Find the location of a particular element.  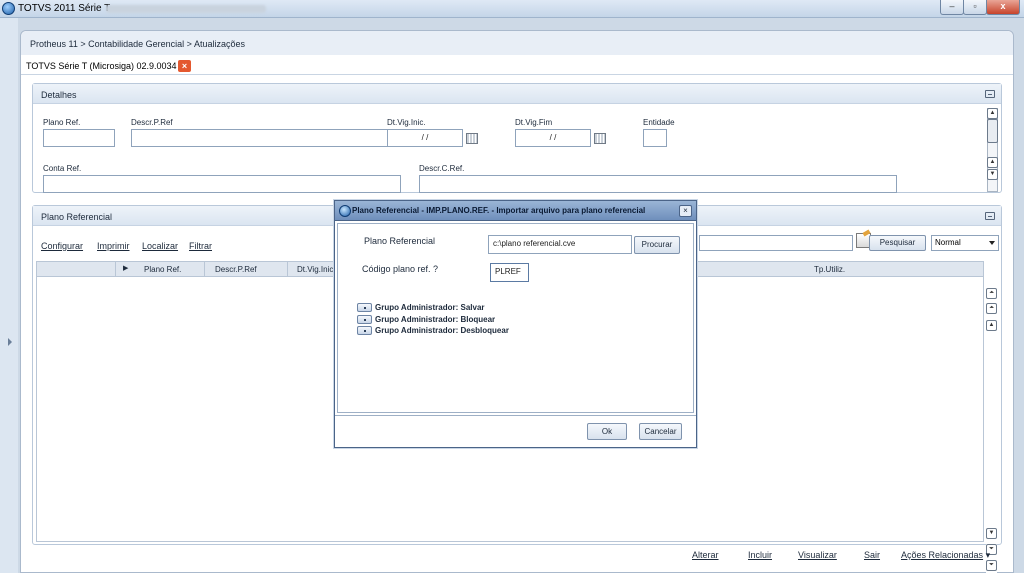

tab-close-icon: × is located at coordinates (184, 66).